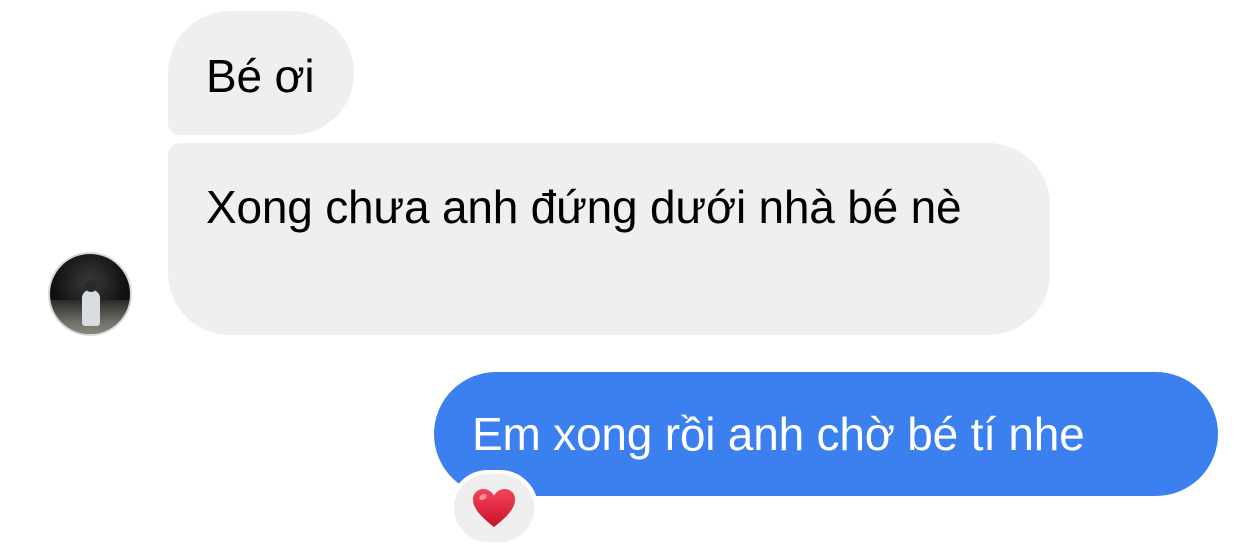 This screenshot has width=1242, height=550. I want to click on outgoing-message-bubble: Em xong rồi anh chờ bé tí nhe, so click(826, 434).